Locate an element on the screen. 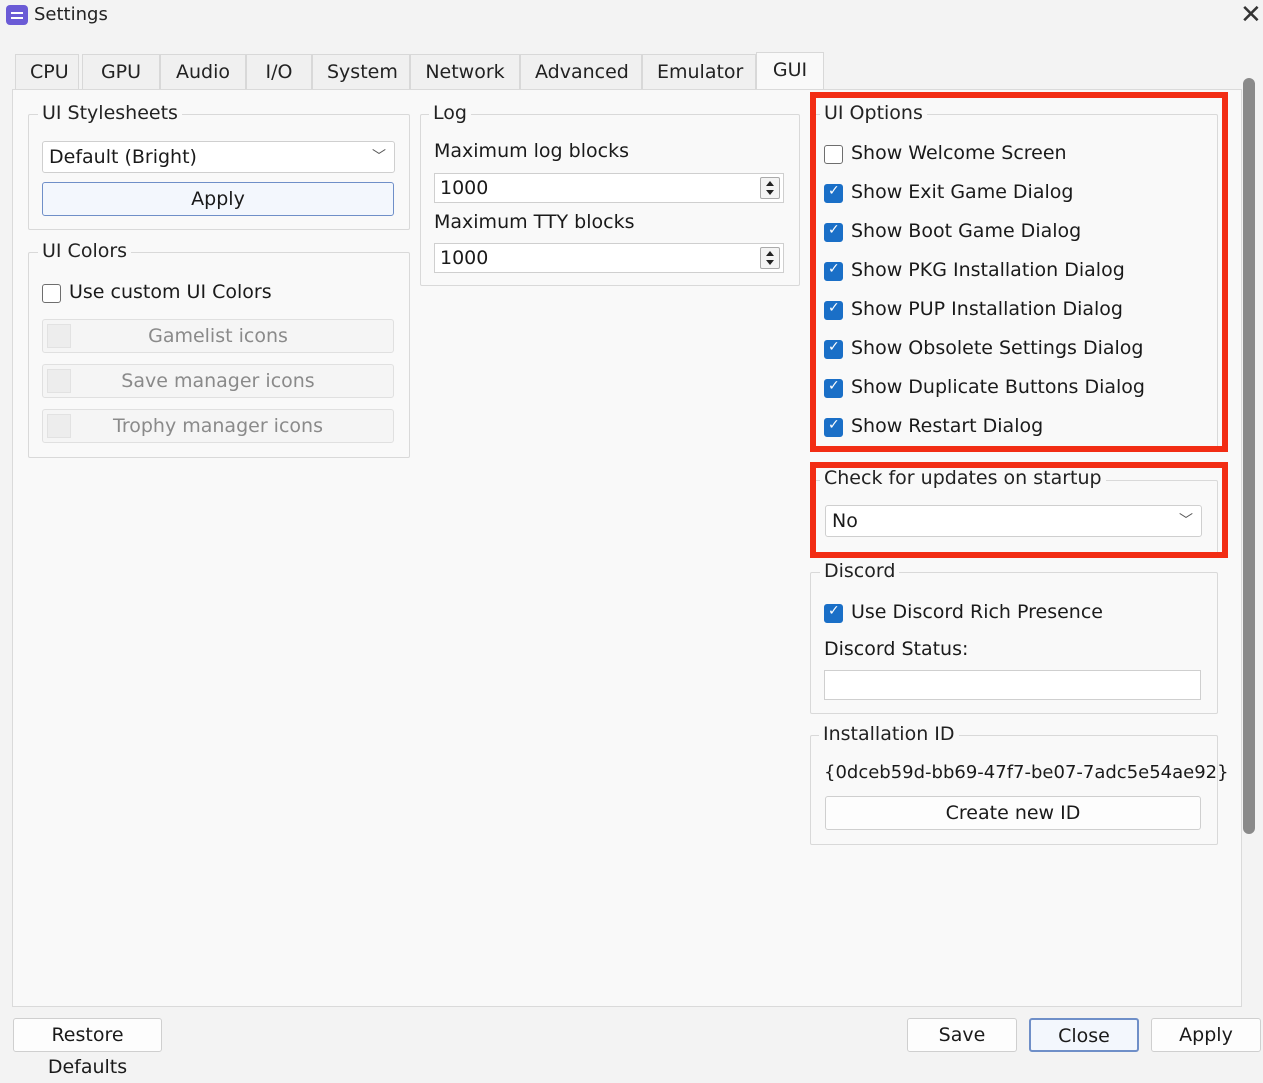 The image size is (1263, 1083). close-button: Close is located at coordinates (1084, 1035).